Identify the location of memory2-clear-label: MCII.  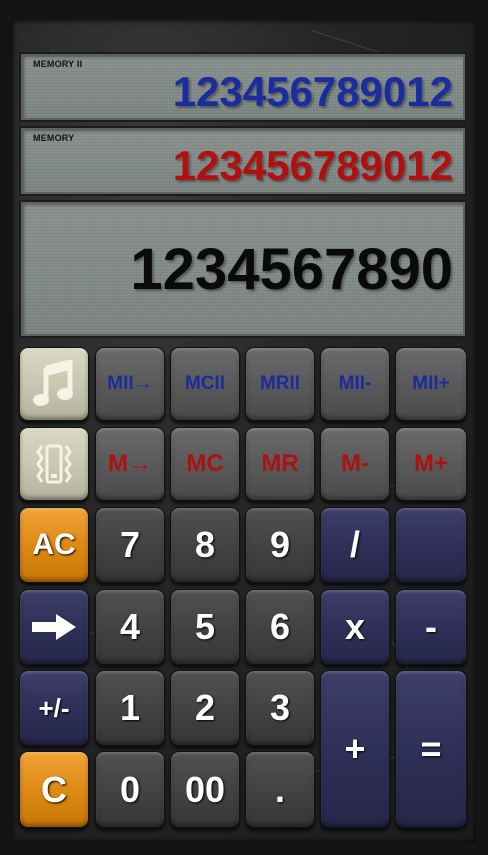
(205, 383).